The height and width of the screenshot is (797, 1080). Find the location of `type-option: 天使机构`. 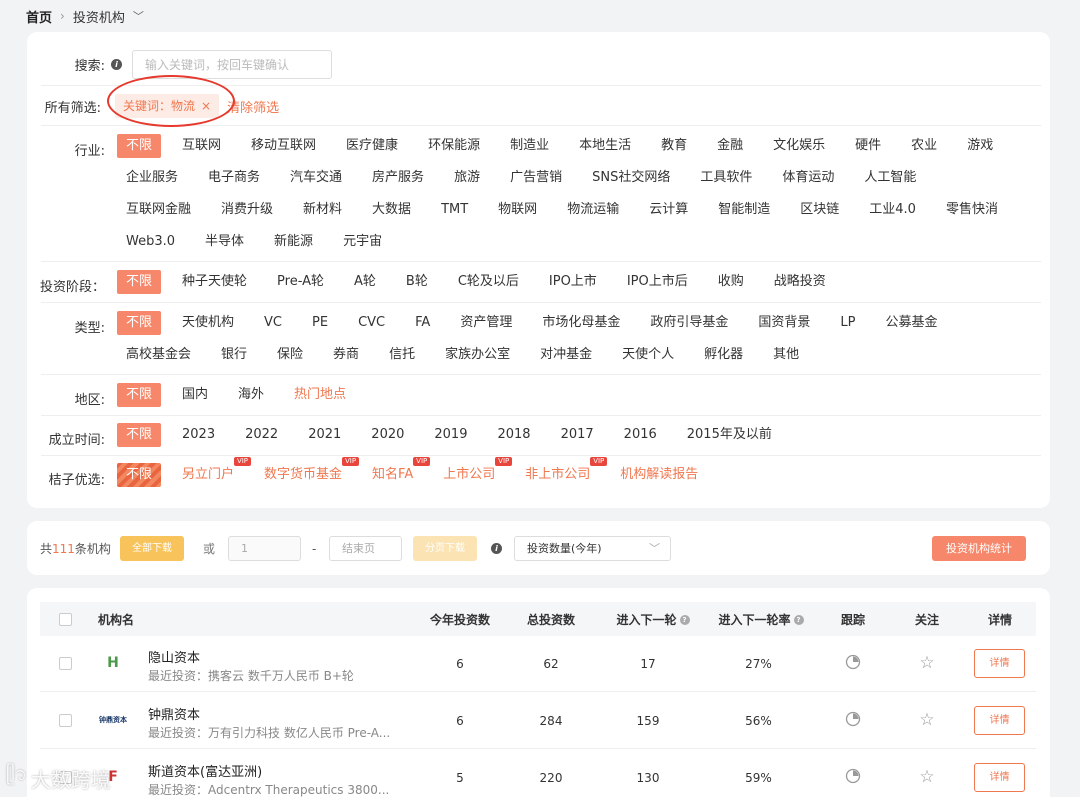

type-option: 天使机构 is located at coordinates (208, 323).